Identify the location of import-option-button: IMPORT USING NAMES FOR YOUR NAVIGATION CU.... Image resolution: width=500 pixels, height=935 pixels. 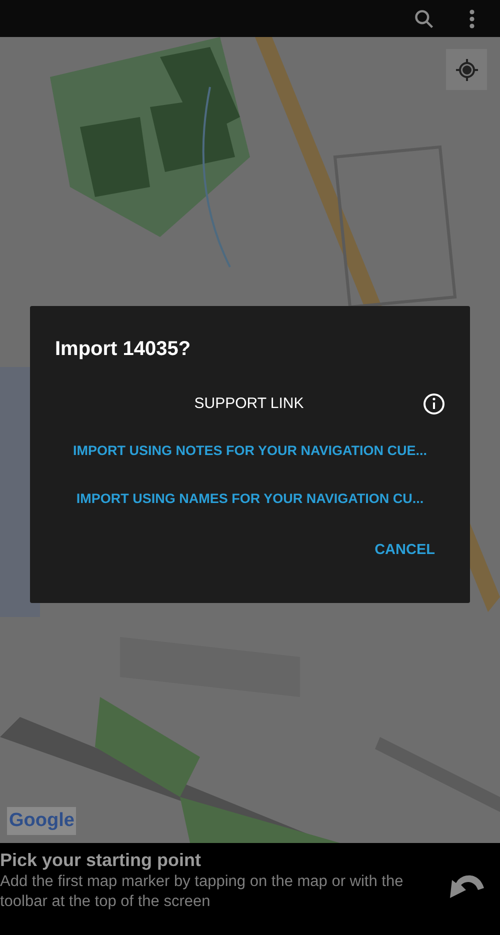
(250, 499).